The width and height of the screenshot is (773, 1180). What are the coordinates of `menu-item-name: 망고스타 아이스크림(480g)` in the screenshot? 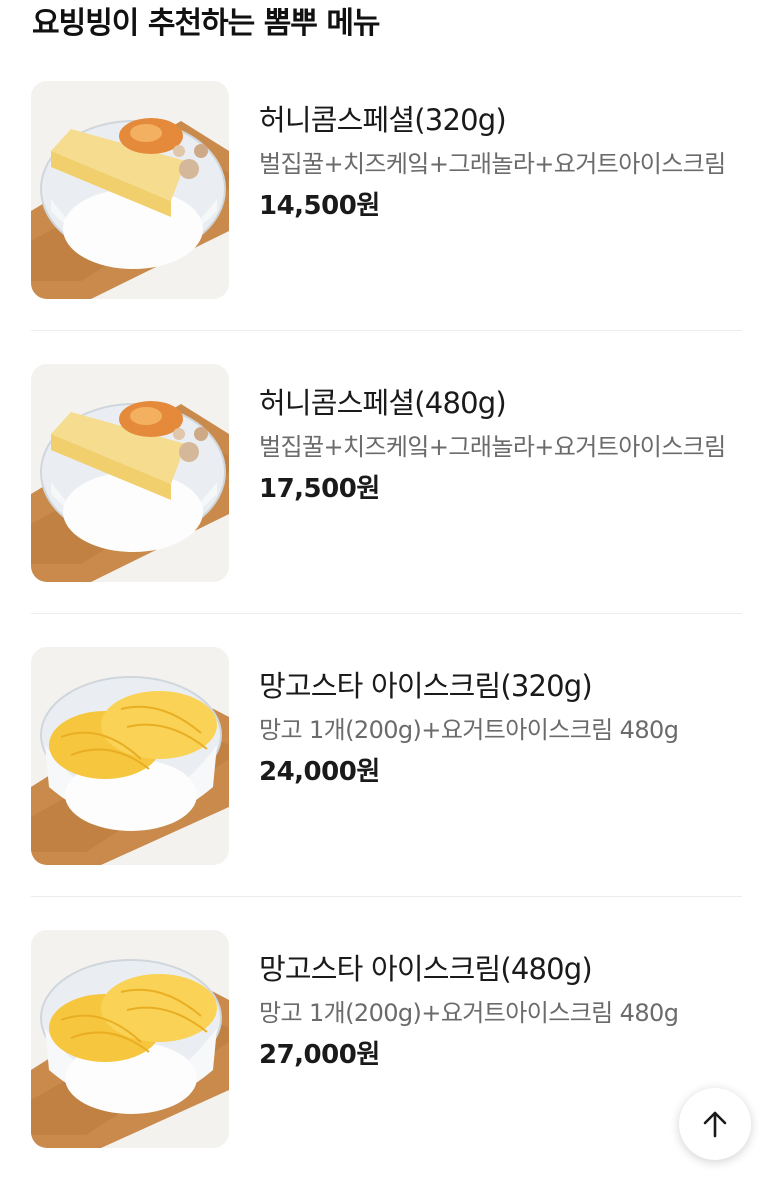 It's located at (426, 969).